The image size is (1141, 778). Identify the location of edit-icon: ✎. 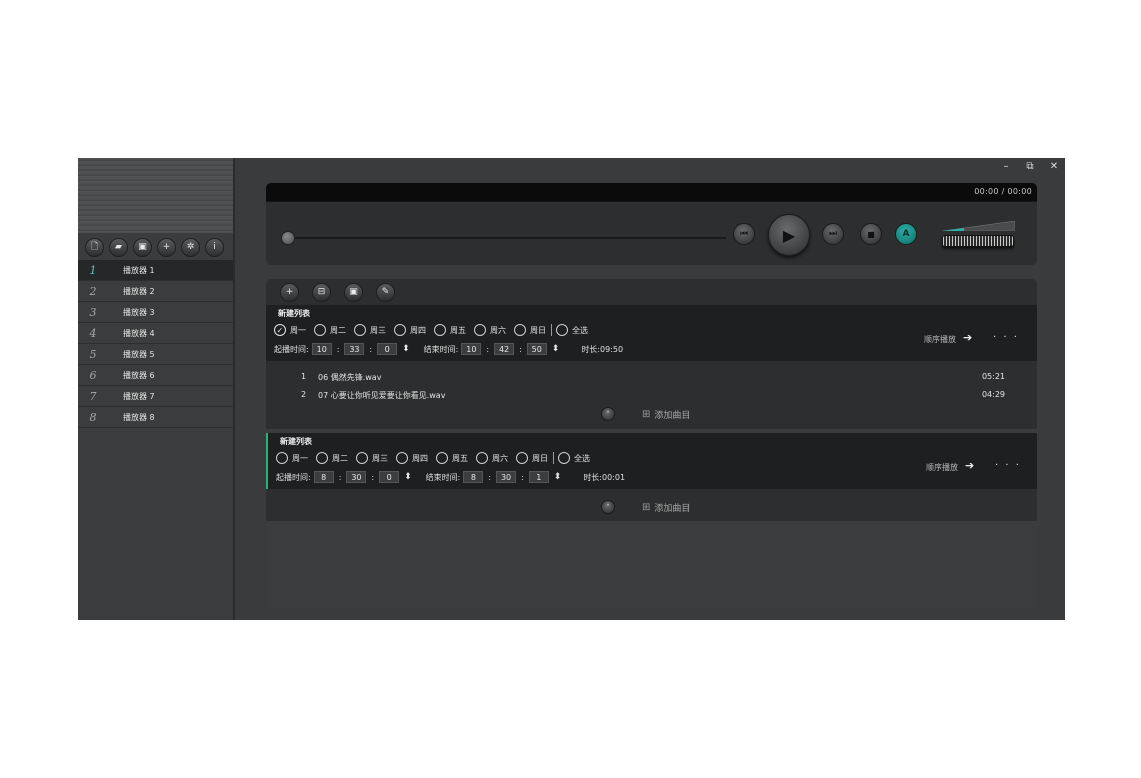
(385, 292).